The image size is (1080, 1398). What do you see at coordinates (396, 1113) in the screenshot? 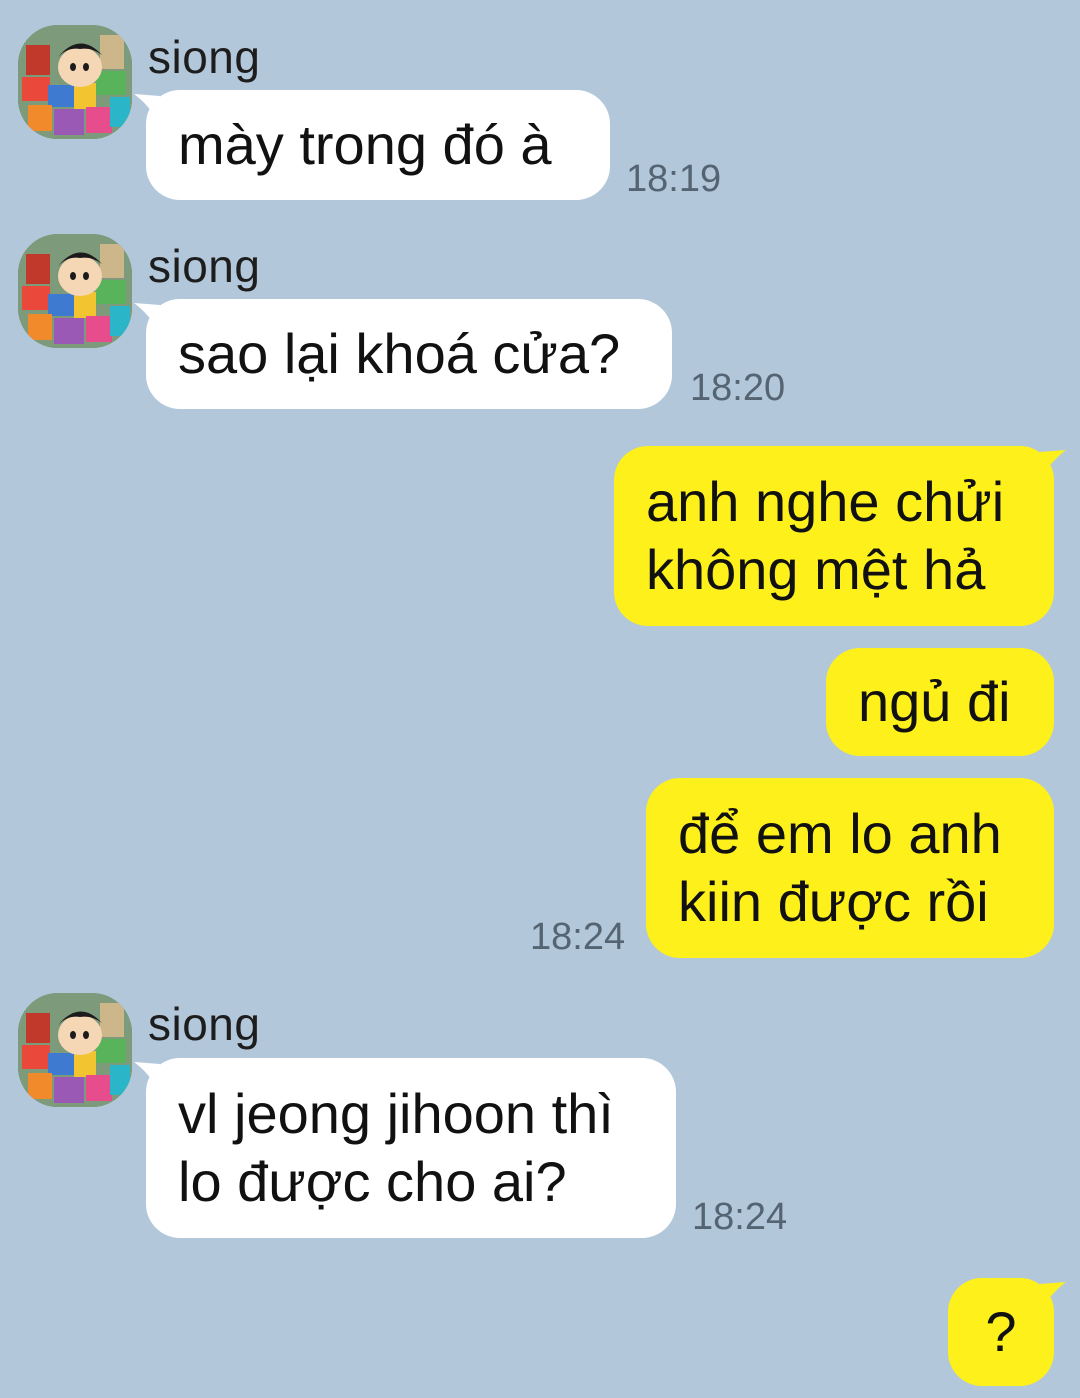
I see `message-text: vl jeong jihoon thì` at bounding box center [396, 1113].